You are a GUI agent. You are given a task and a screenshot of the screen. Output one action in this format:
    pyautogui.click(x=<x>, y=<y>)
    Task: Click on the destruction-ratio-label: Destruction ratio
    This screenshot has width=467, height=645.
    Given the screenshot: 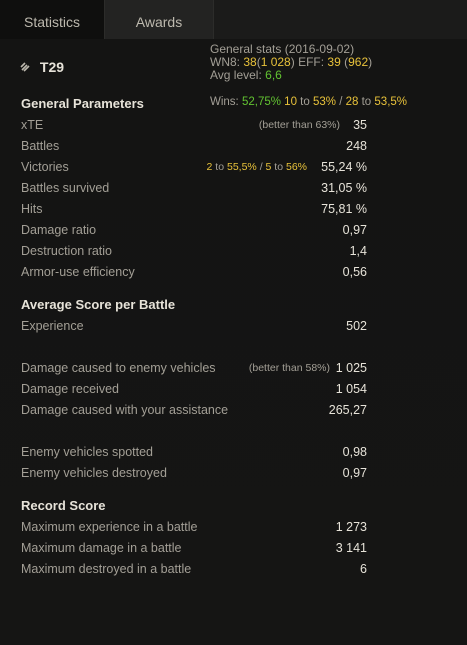 What is the action you would take?
    pyautogui.click(x=67, y=251)
    